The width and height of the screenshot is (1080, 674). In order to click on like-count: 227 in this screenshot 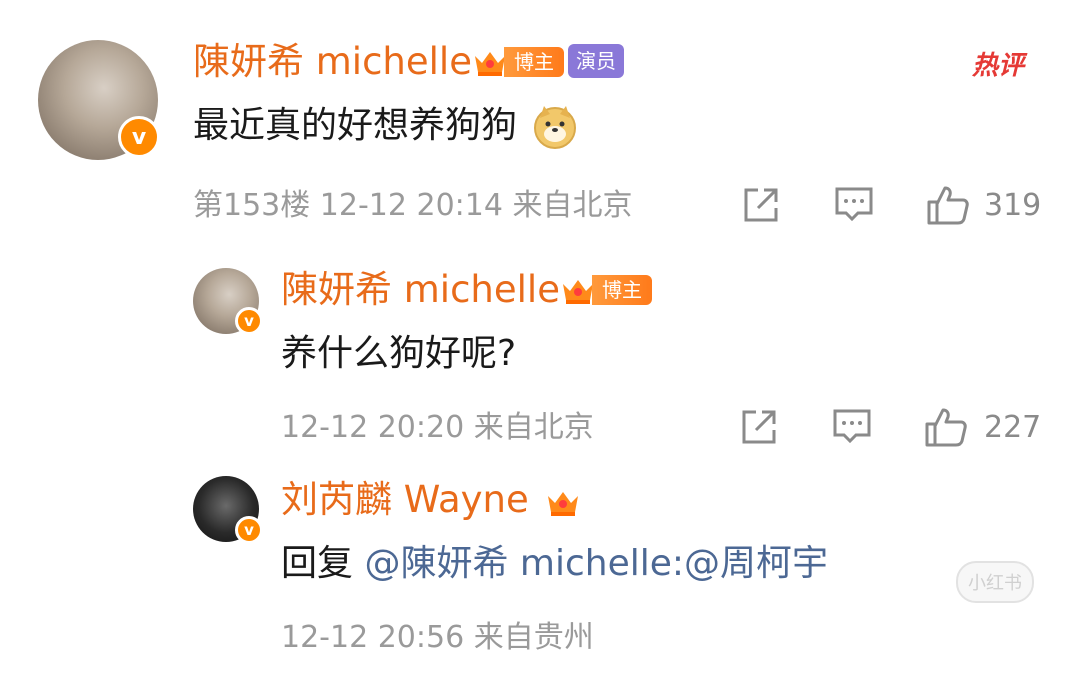, I will do `click(1013, 427)`.